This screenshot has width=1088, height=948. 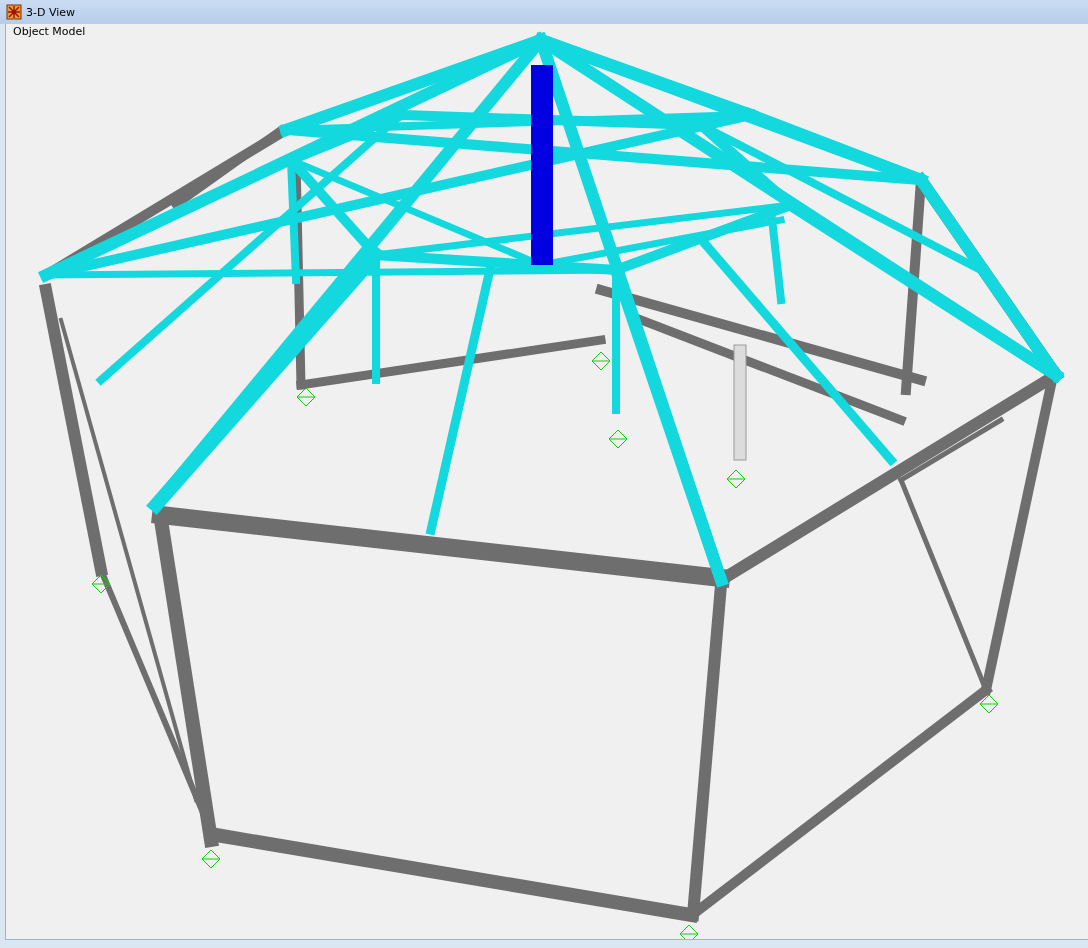 I want to click on view-label: Object Model, so click(x=49, y=31).